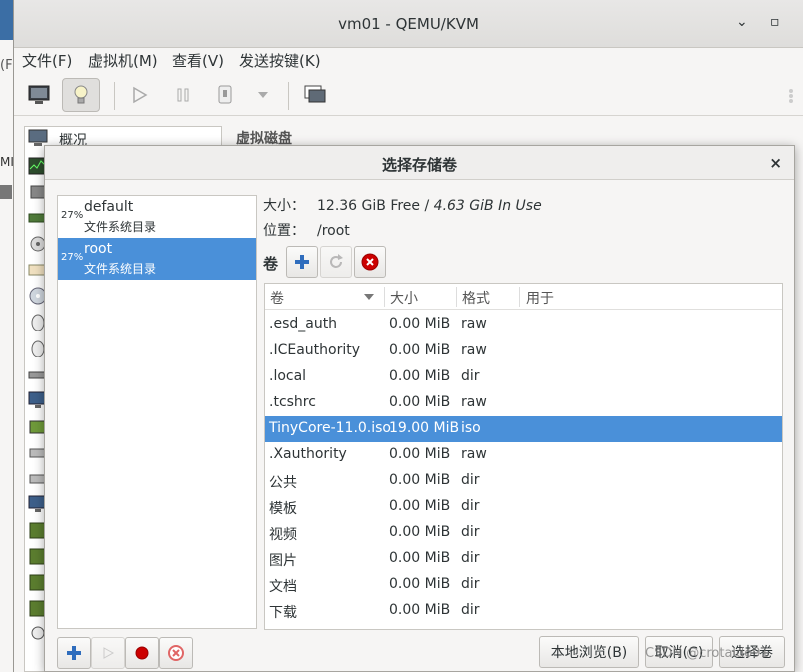 The image size is (803, 672). I want to click on menu-sendkey: 发送按键(K), so click(280, 60).